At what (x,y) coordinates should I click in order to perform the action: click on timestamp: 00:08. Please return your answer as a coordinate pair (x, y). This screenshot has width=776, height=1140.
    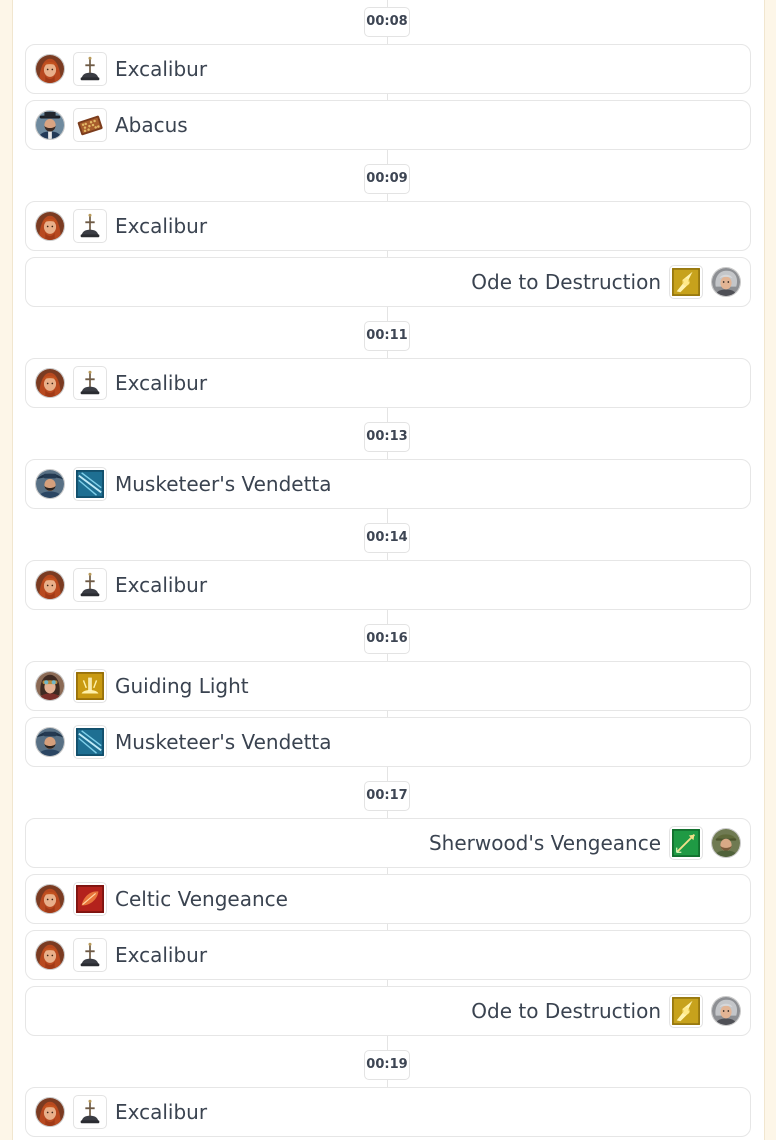
    Looking at the image, I should click on (387, 22).